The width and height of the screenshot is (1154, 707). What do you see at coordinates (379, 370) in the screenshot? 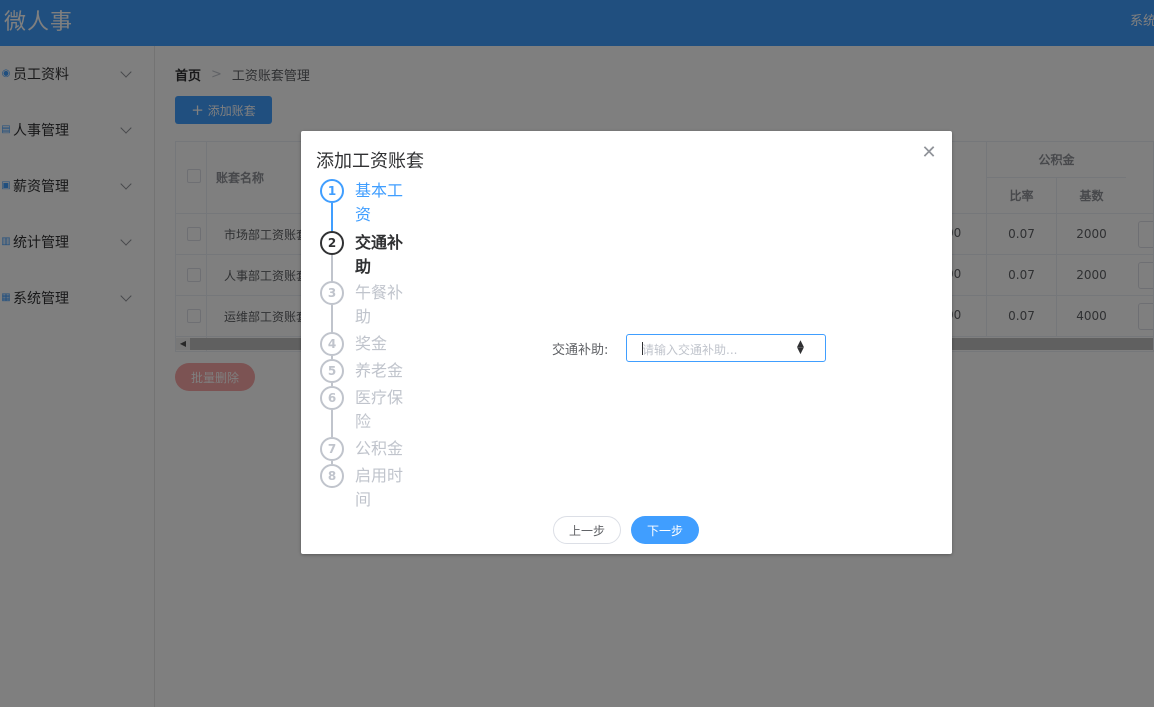
I see `step-label: 养老金` at bounding box center [379, 370].